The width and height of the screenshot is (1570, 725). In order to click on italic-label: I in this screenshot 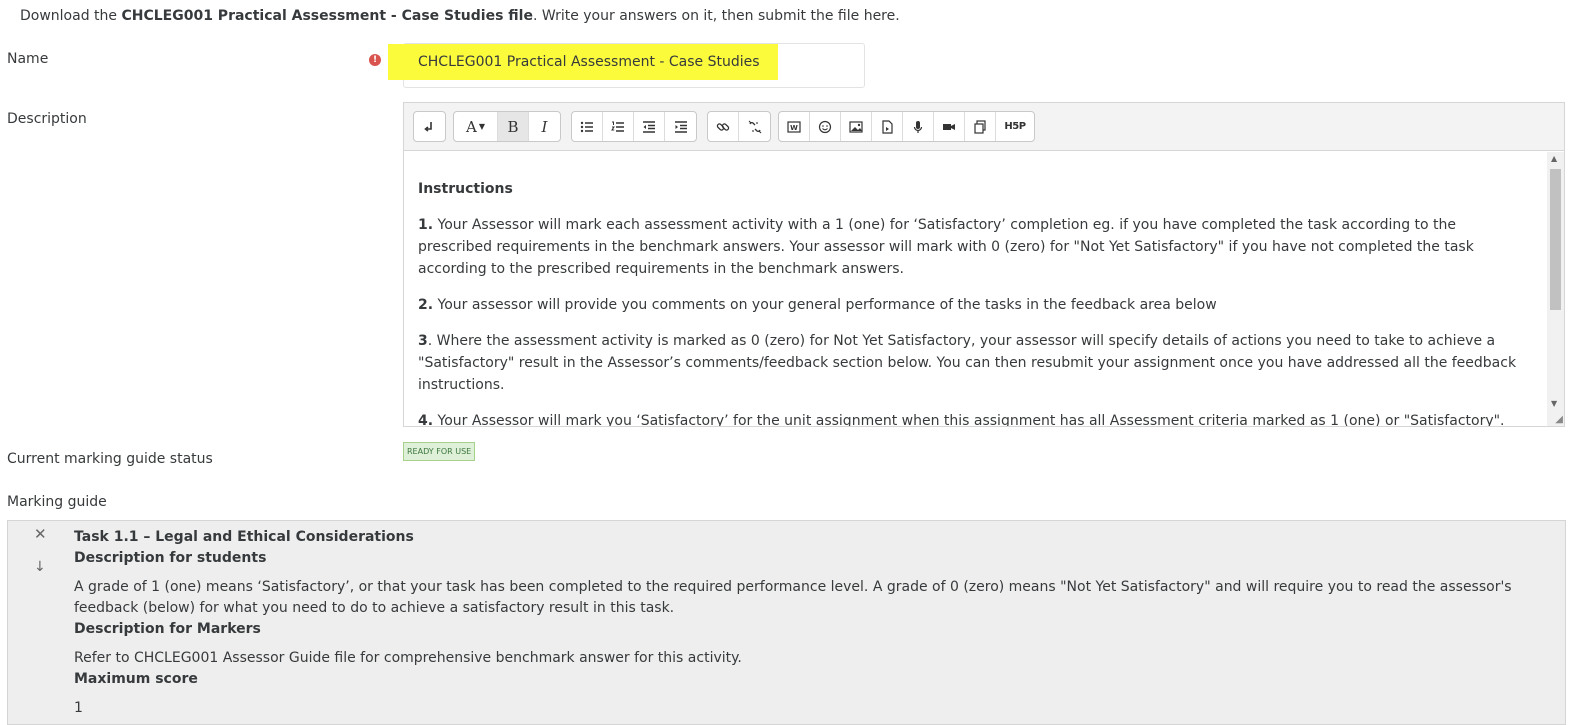, I will do `click(544, 126)`.